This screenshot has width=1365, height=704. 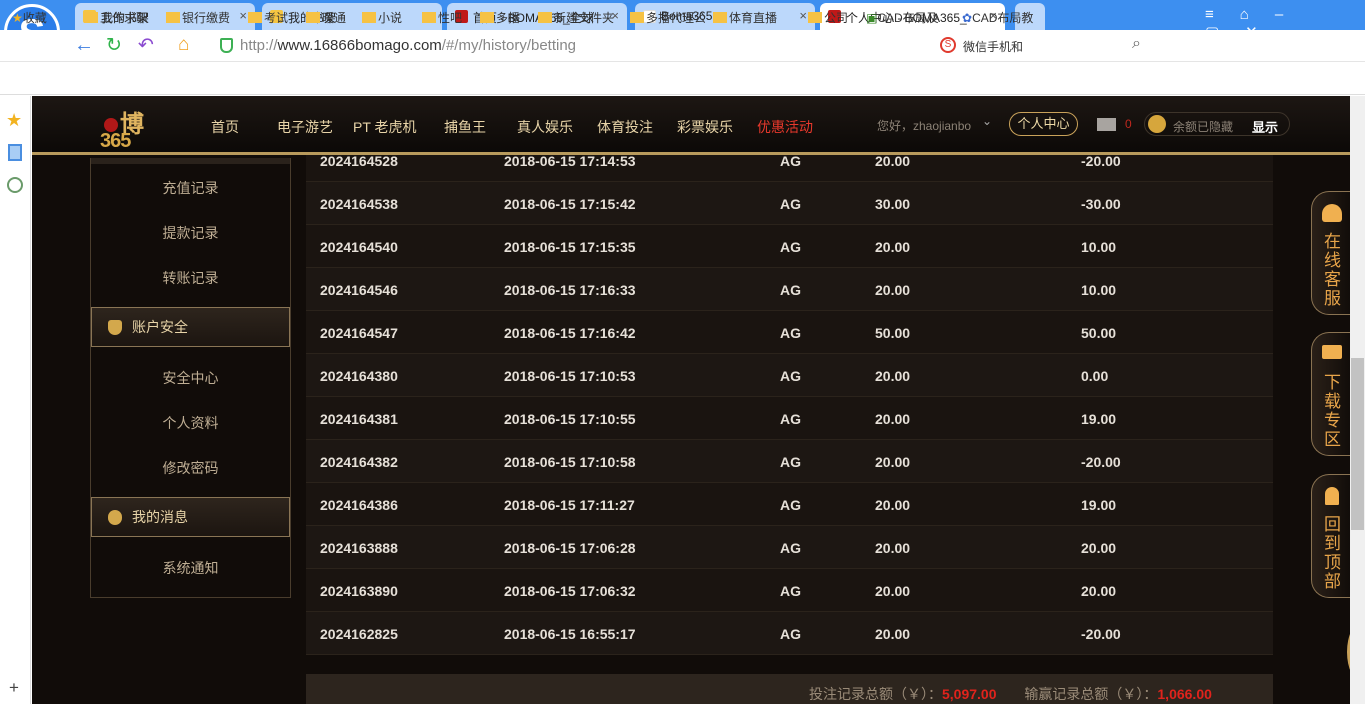 I want to click on bet-amount: 30.00, so click(x=893, y=204).